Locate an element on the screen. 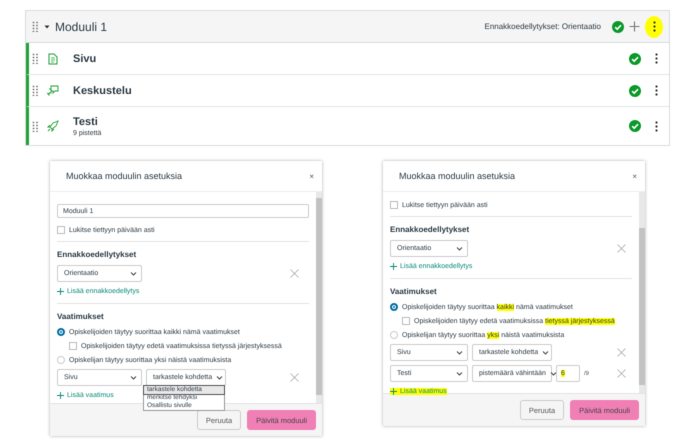 This screenshot has height=445, width=690. rocket-icon is located at coordinates (53, 126).